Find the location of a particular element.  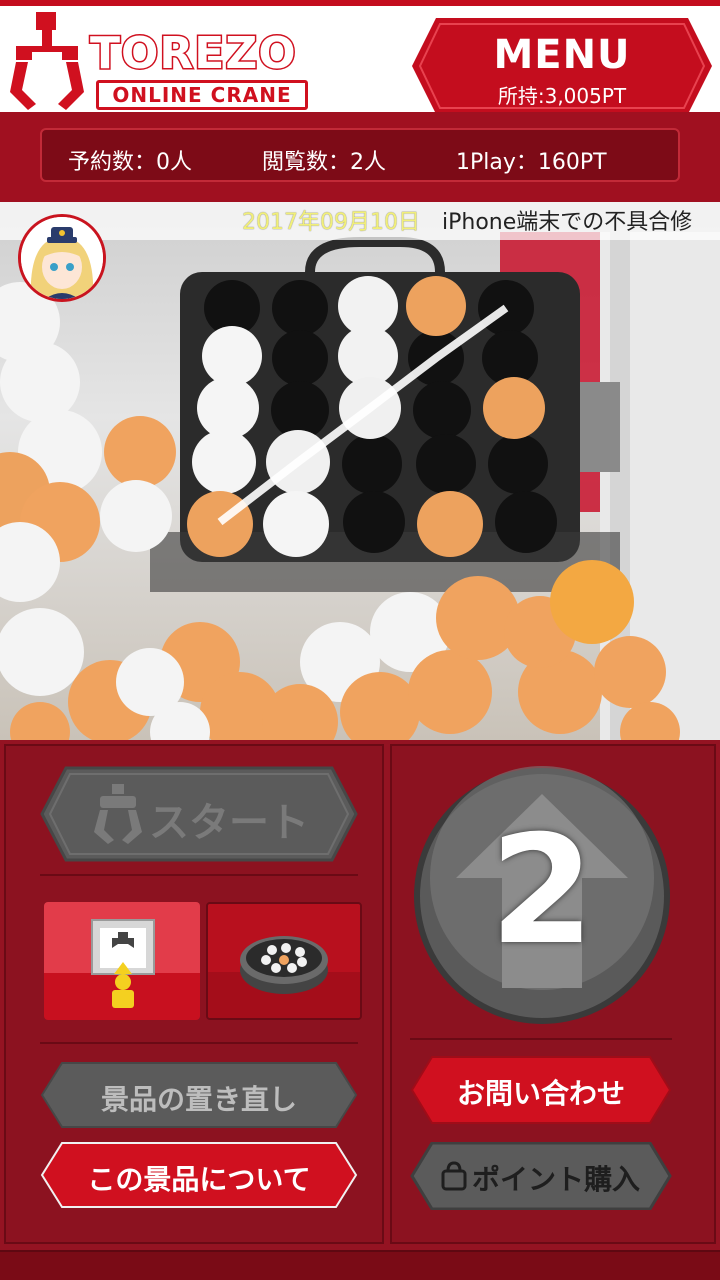

about-prize-button: この景品について is located at coordinates (199, 1175).